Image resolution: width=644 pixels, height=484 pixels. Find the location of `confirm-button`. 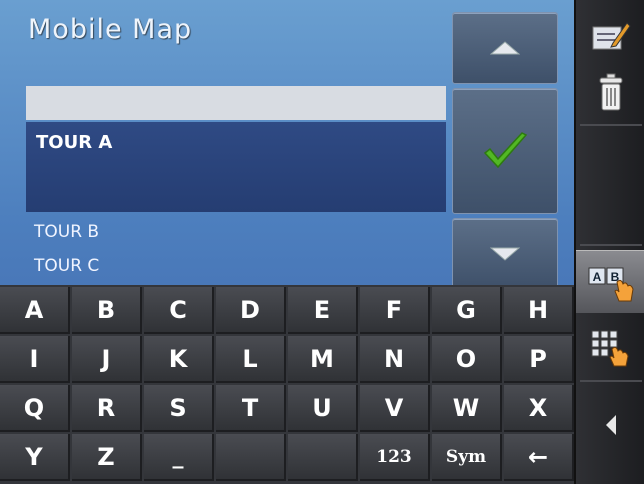

confirm-button is located at coordinates (505, 151).